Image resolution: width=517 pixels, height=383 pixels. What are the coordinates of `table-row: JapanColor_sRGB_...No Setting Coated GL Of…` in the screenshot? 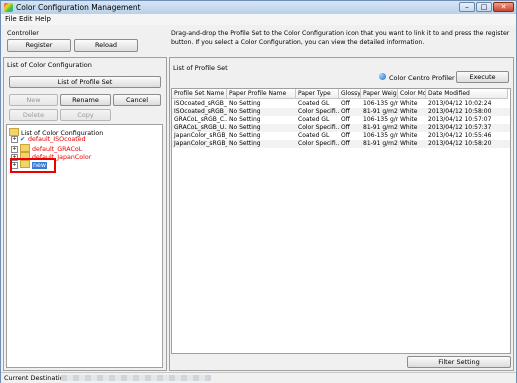 It's located at (341, 136).